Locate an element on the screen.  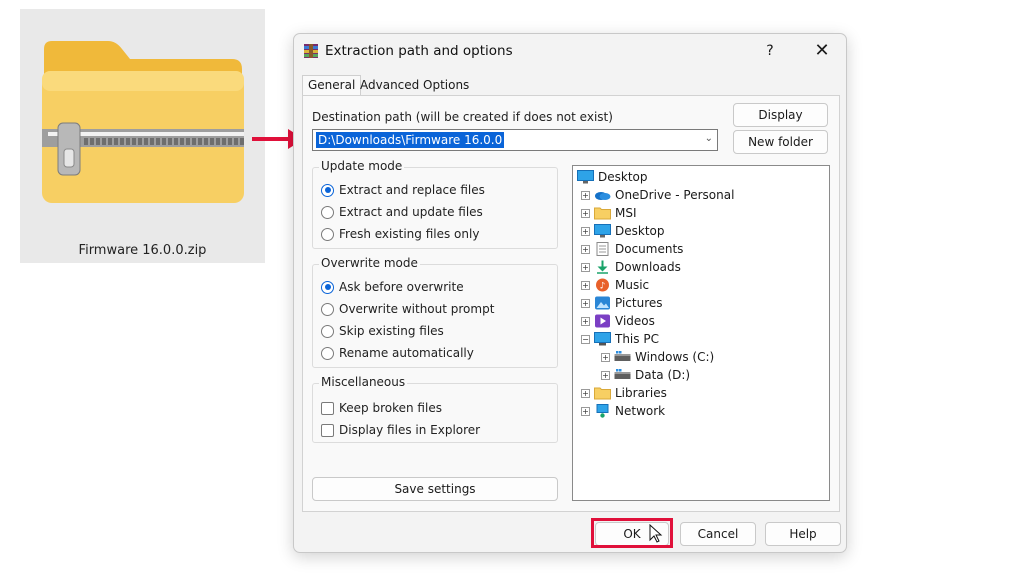
destination-path-value: D:\Downloads\Firmware 16.0.0 is located at coordinates (410, 140).